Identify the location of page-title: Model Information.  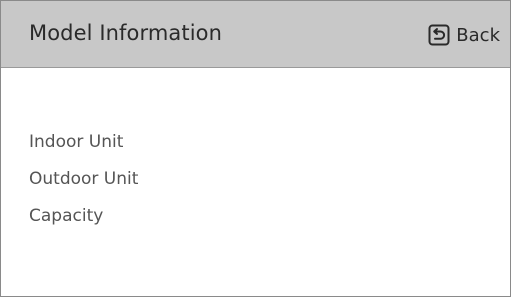
(125, 33).